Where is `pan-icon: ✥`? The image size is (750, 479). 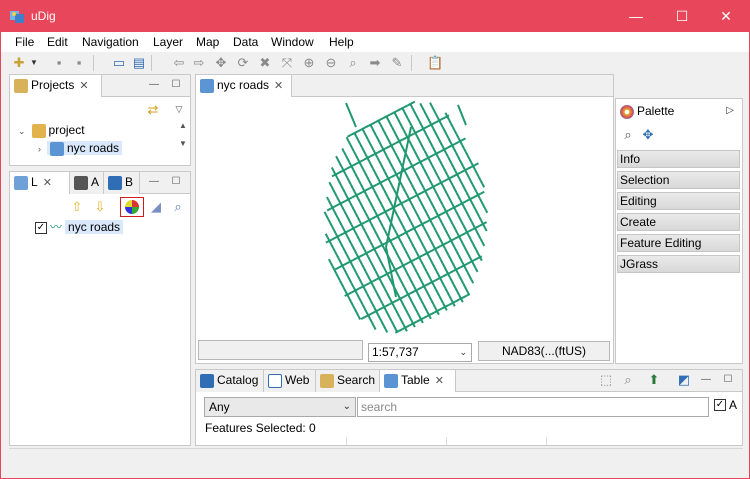
pan-icon: ✥ is located at coordinates (221, 63).